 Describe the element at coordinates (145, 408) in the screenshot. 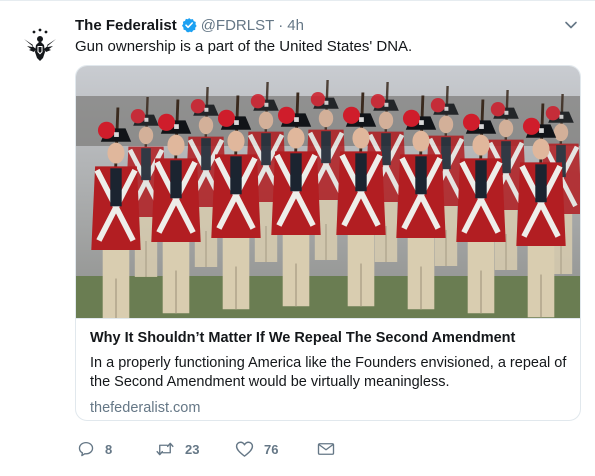

I see `card-domain: thefederalist.com` at that location.